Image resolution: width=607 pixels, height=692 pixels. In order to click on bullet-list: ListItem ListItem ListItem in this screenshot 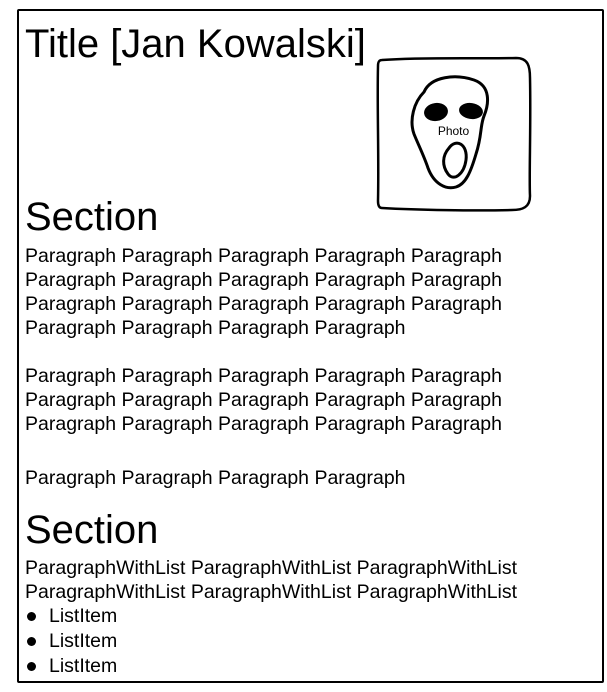, I will do `click(71, 641)`.